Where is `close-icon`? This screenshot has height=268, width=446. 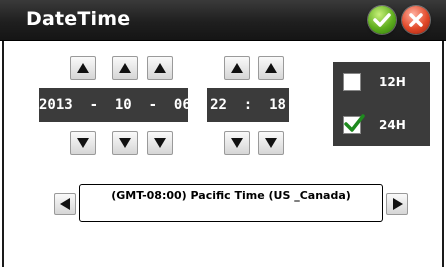
close-icon is located at coordinates (416, 20).